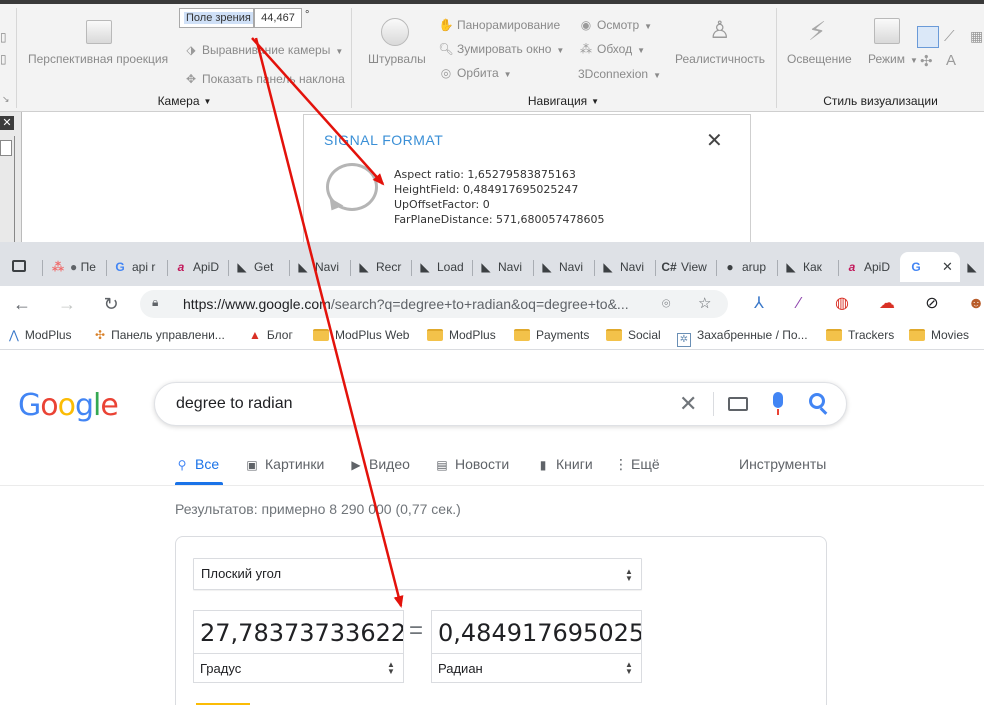  I want to click on tab-news: ▤ Новости, so click(472, 464).